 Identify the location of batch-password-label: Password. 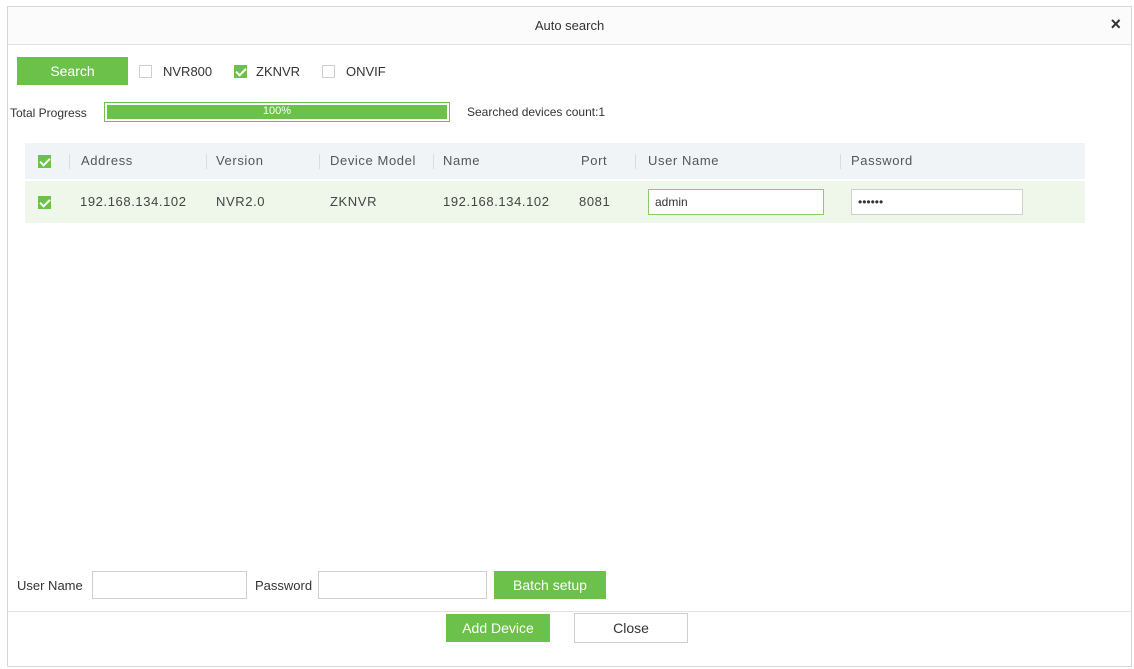
(284, 585).